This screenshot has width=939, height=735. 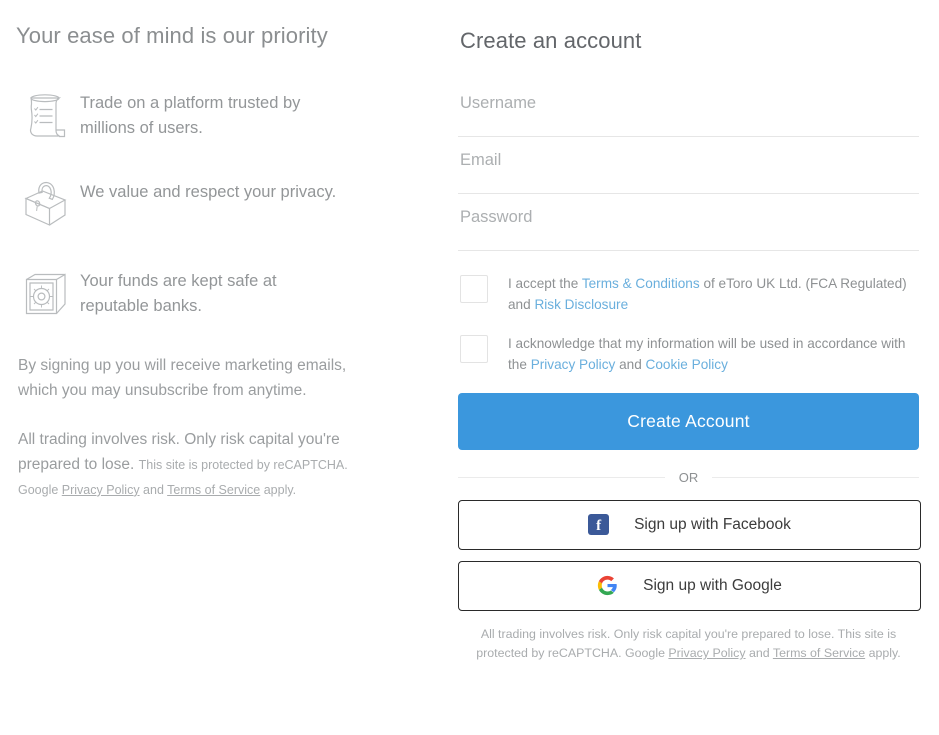 I want to click on username-field, so click(x=688, y=108).